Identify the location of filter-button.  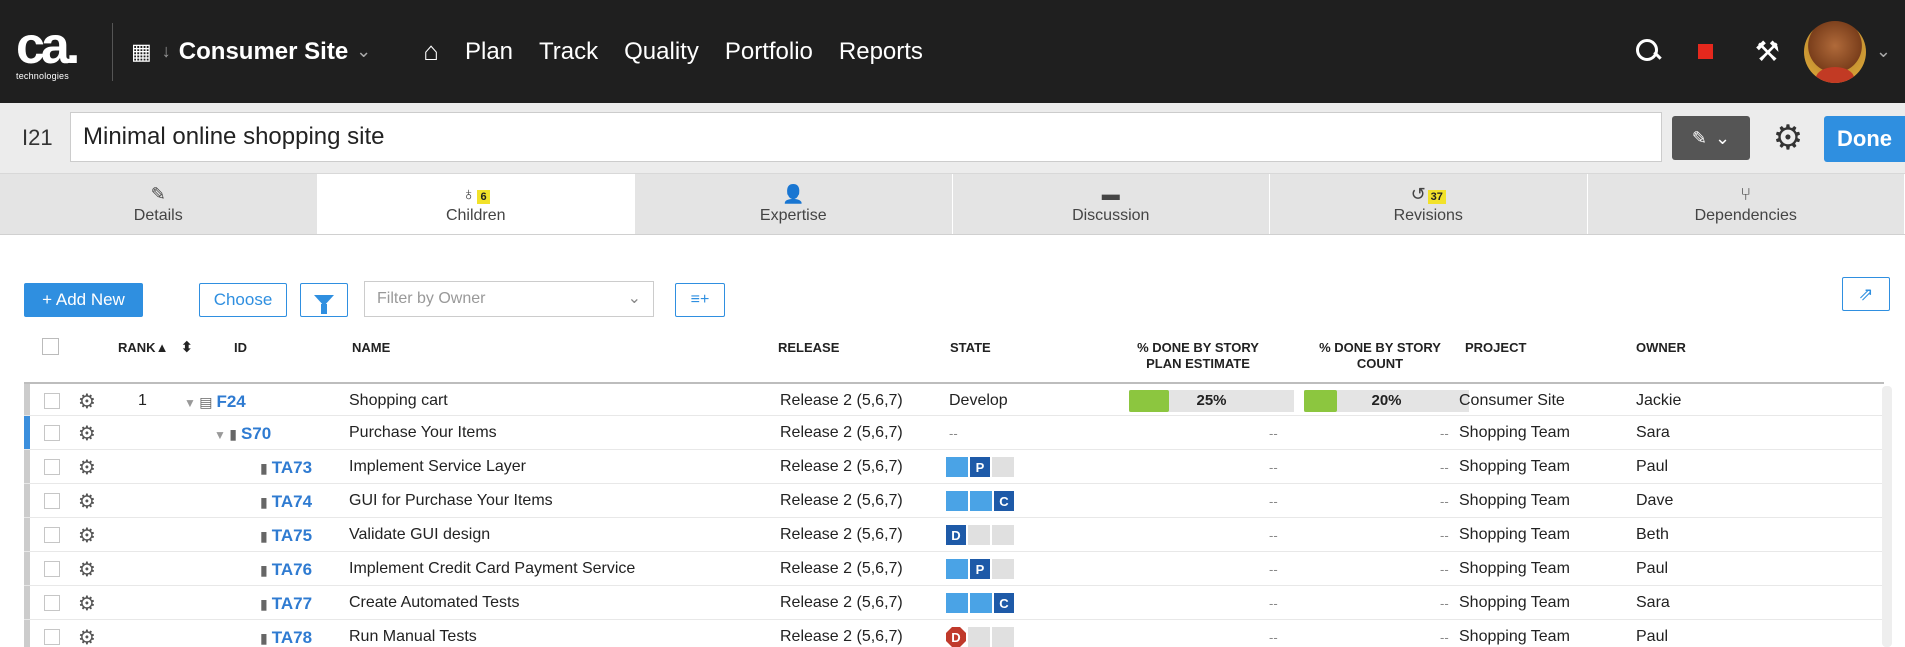
(324, 300).